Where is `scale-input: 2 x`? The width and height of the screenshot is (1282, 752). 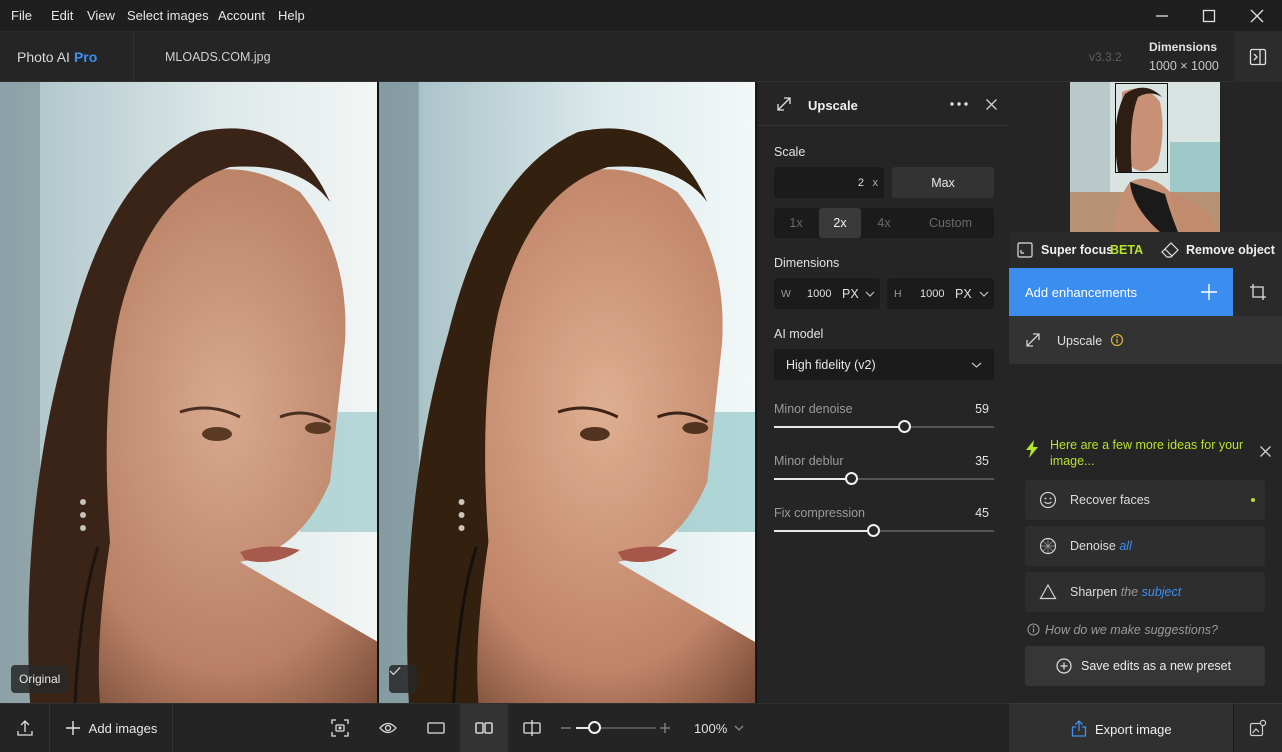
scale-input: 2 x is located at coordinates (829, 182).